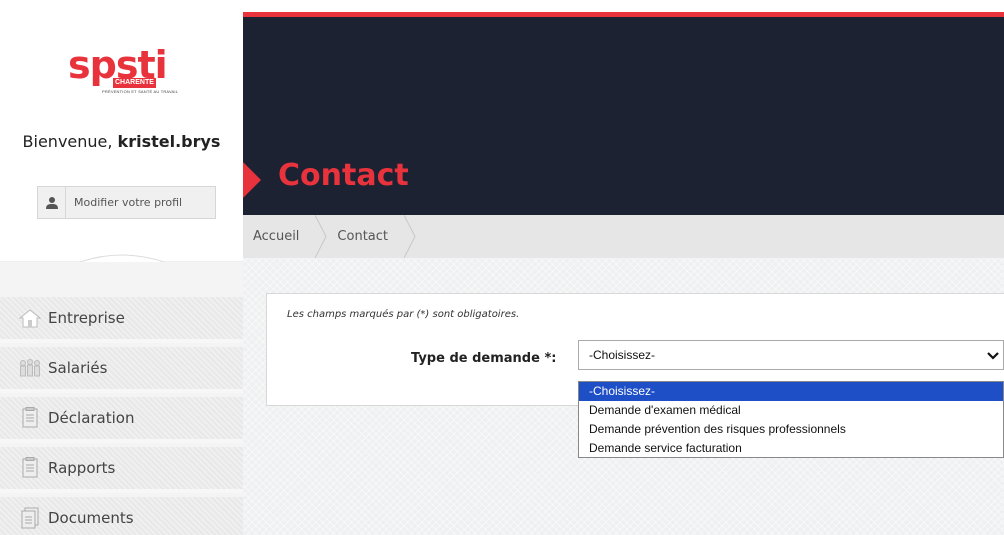 This screenshot has width=1004, height=535. I want to click on sidebar-item-label: Déclaration, so click(91, 418).